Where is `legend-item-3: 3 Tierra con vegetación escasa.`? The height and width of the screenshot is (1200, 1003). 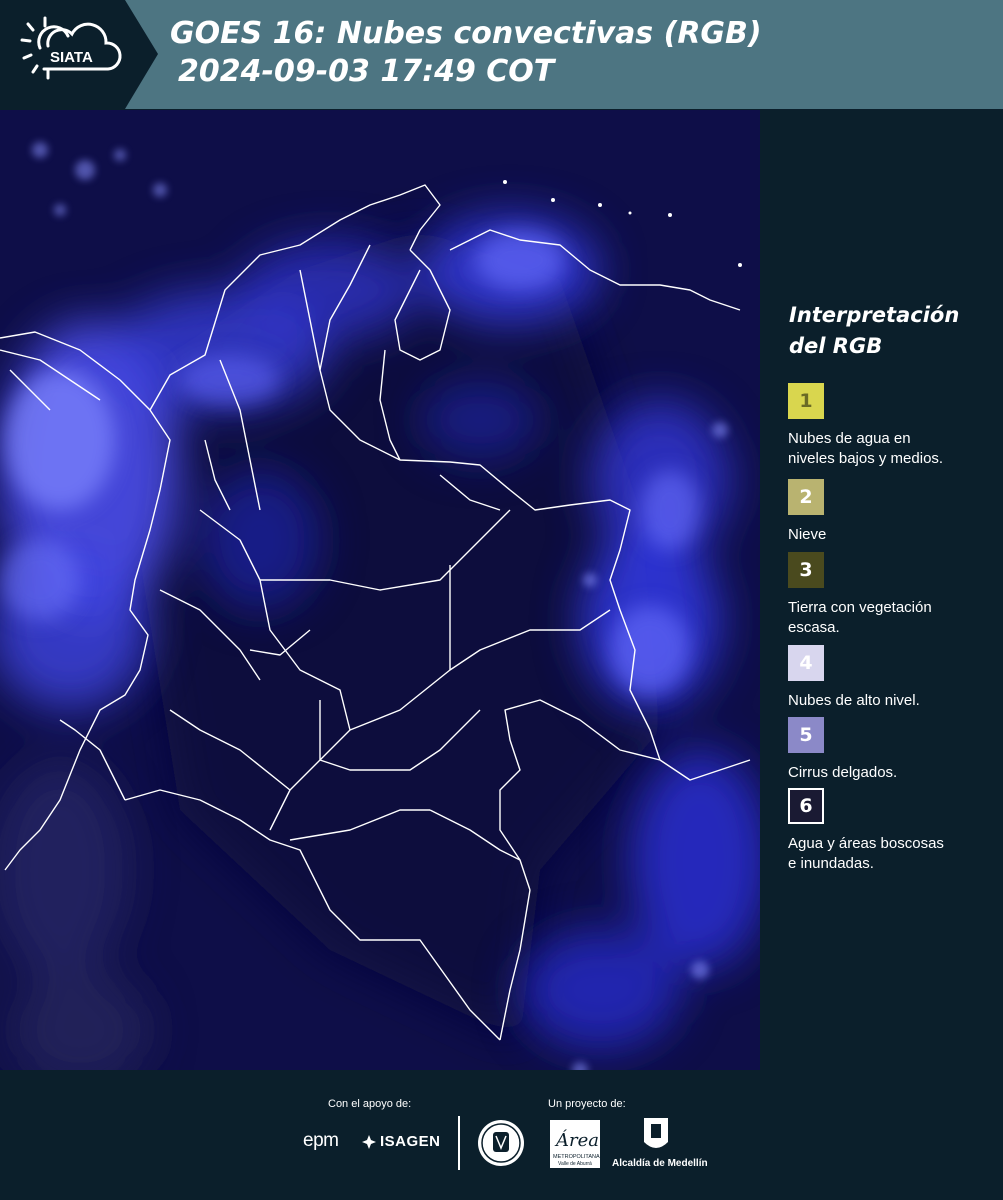
legend-item-3: 3 Tierra con vegetación escasa. is located at coordinates (893, 595).